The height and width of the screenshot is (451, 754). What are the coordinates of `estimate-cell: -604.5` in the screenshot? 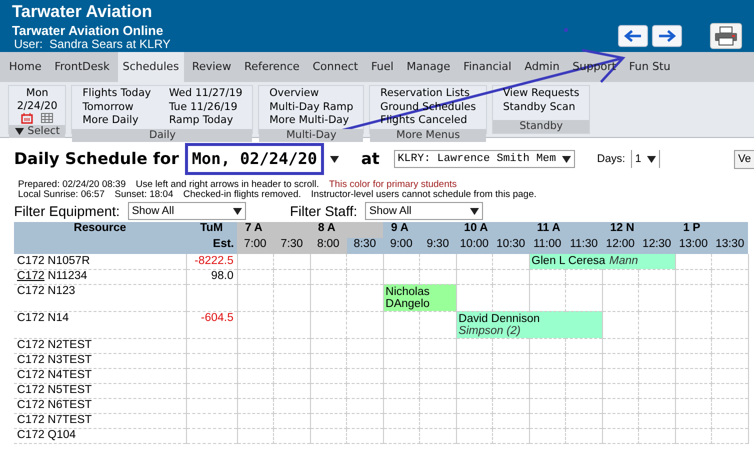 It's located at (211, 324).